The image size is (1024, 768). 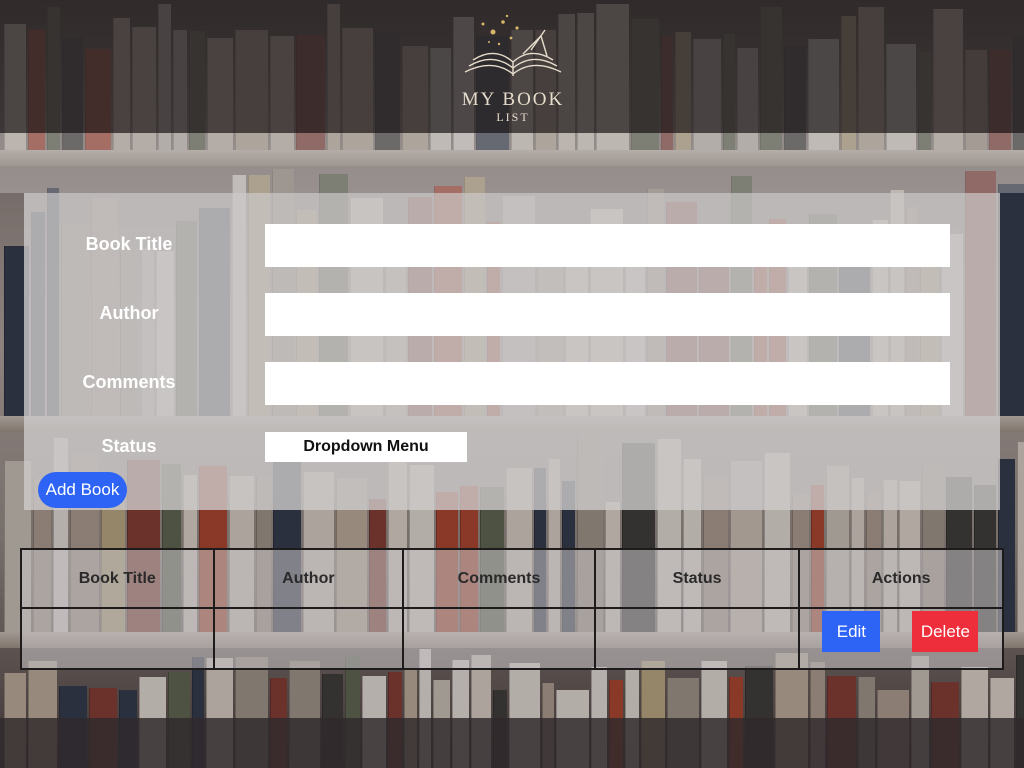 What do you see at coordinates (512, 743) in the screenshot?
I see `footer-bar` at bounding box center [512, 743].